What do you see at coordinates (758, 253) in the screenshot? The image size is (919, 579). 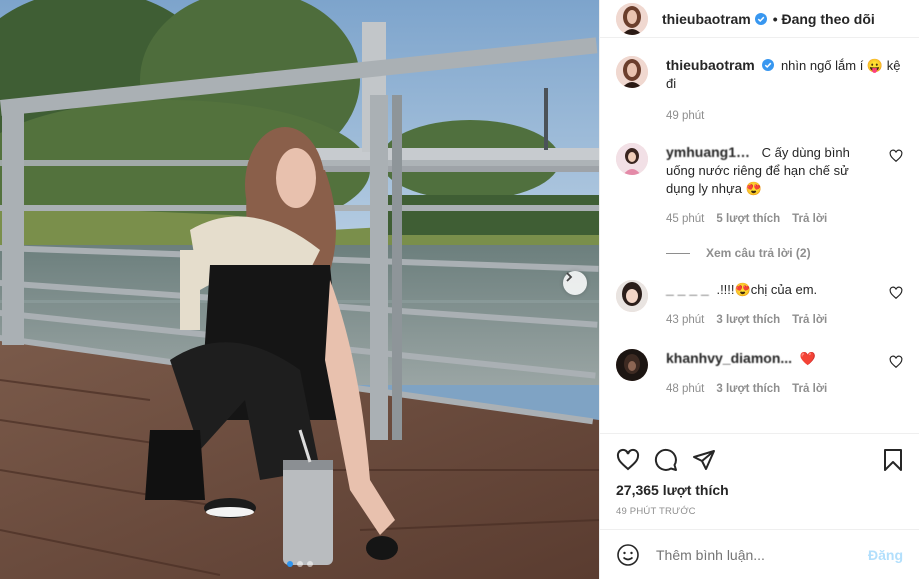 I see `view-replies-label: Xem câu trả lời (2)` at bounding box center [758, 253].